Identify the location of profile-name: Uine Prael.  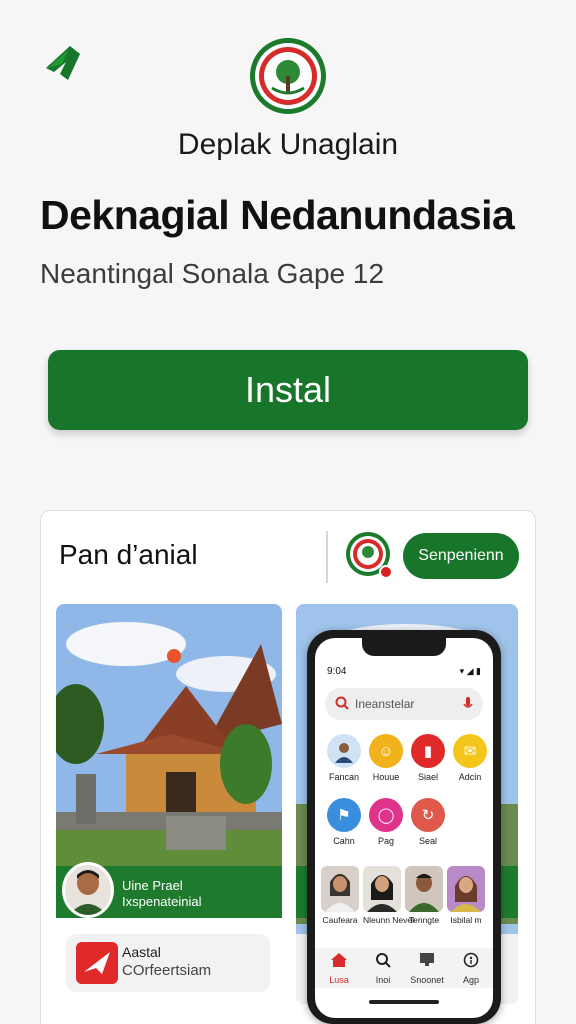
(152, 885).